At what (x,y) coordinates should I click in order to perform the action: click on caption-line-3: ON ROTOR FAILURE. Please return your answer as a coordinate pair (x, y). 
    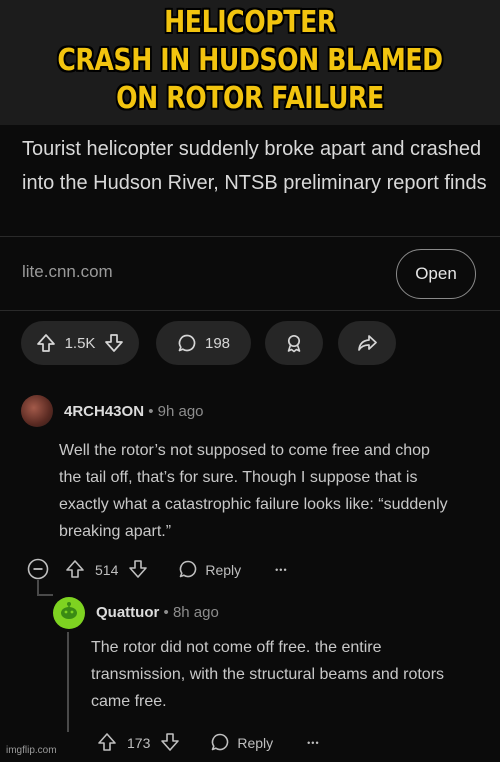
    Looking at the image, I should click on (250, 98).